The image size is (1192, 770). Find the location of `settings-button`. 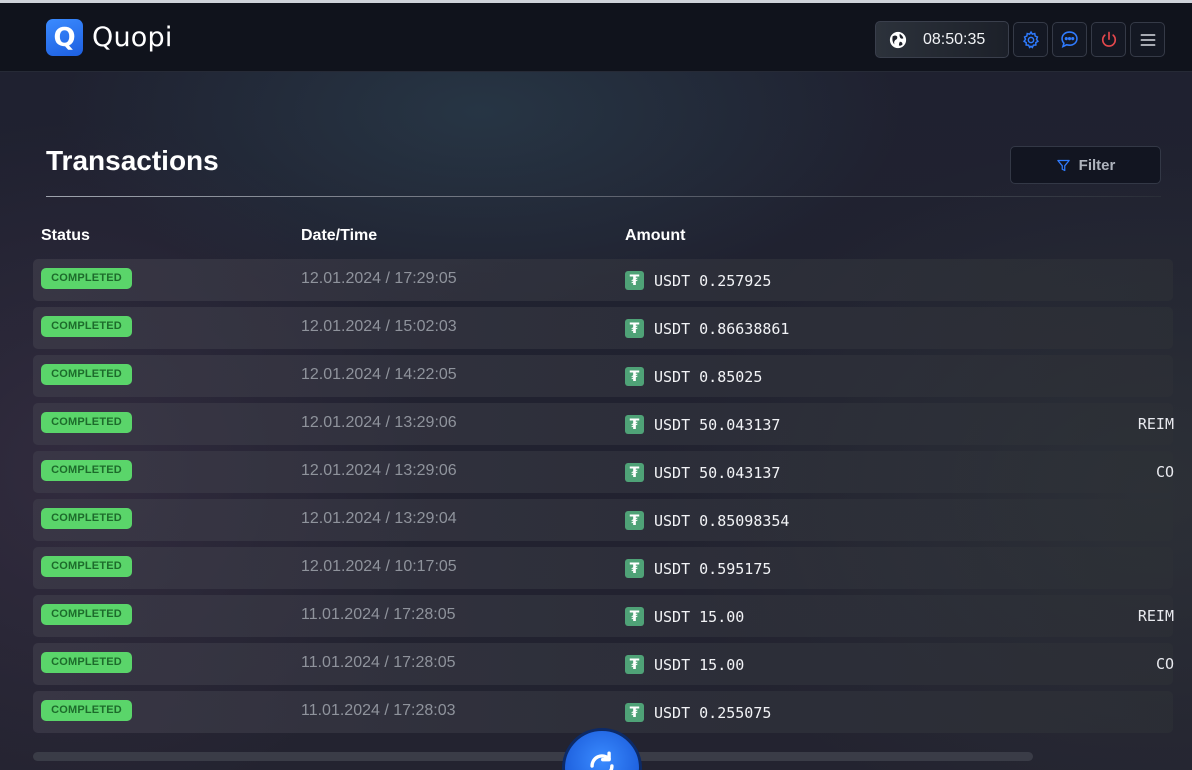

settings-button is located at coordinates (1030, 39).